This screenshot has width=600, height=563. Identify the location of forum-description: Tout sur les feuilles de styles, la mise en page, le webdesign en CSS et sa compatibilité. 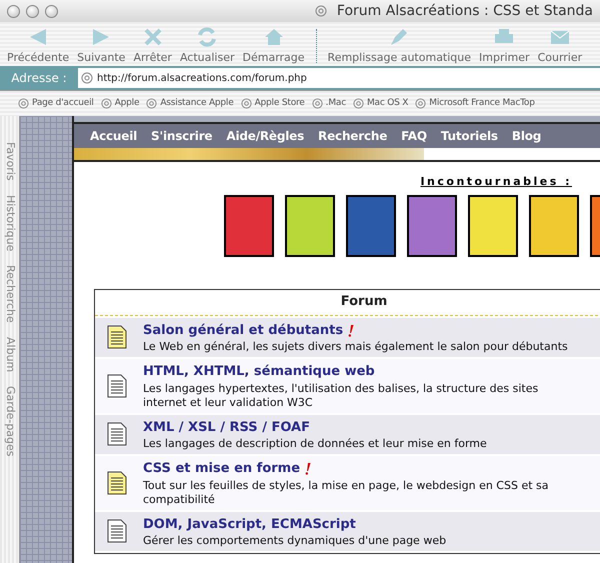
(346, 492).